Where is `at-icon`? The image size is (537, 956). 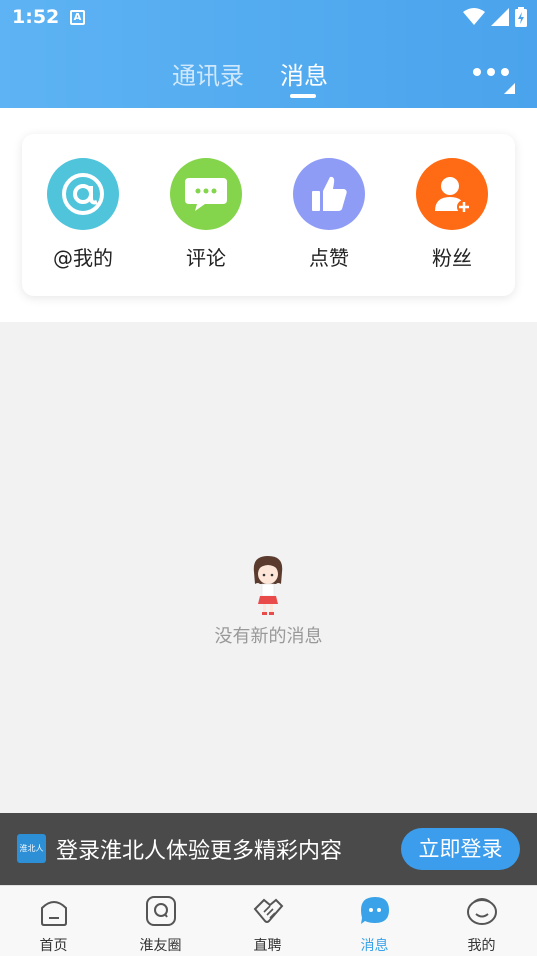
at-icon is located at coordinates (83, 194).